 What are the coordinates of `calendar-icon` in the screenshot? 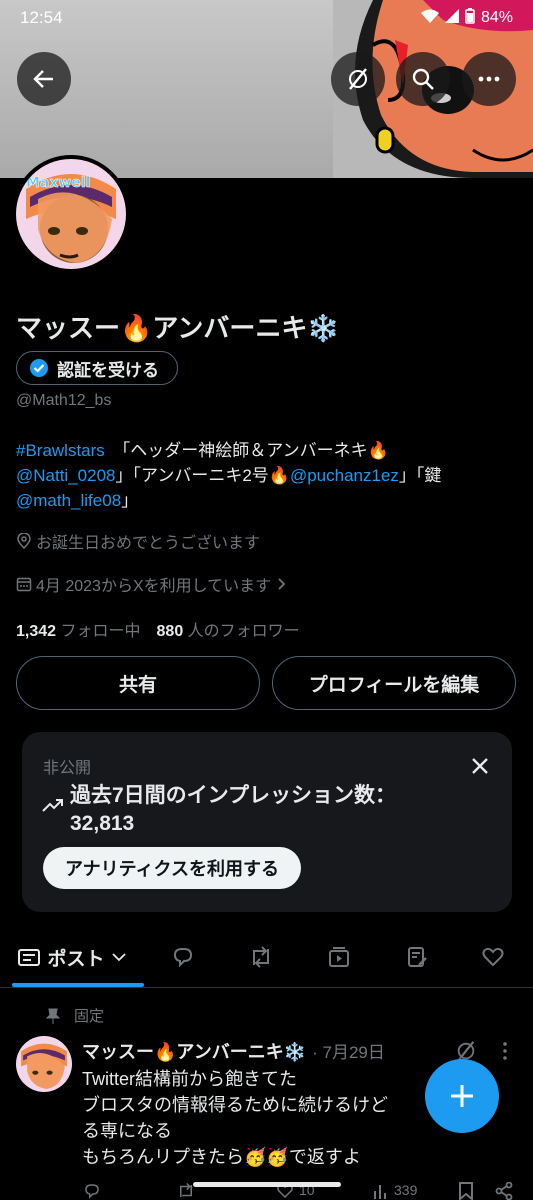 It's located at (24, 584).